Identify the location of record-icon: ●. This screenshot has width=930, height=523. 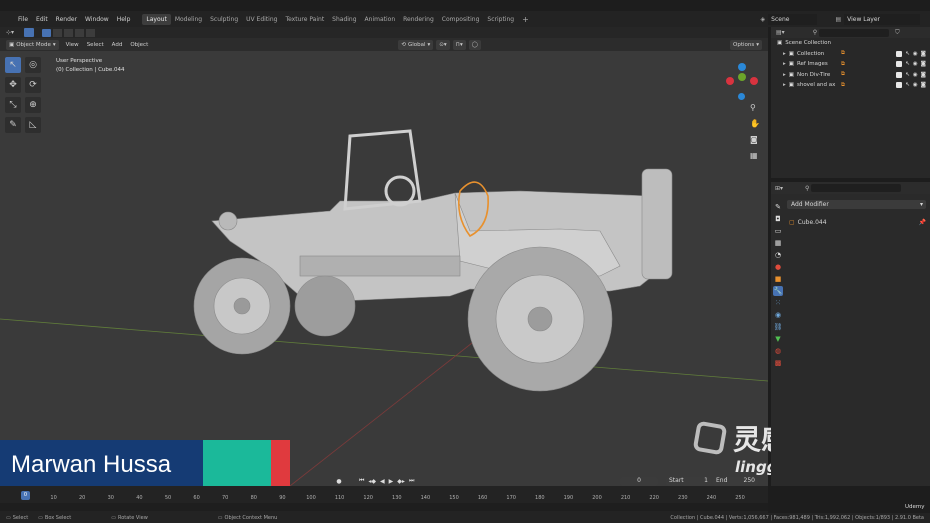
(339, 481).